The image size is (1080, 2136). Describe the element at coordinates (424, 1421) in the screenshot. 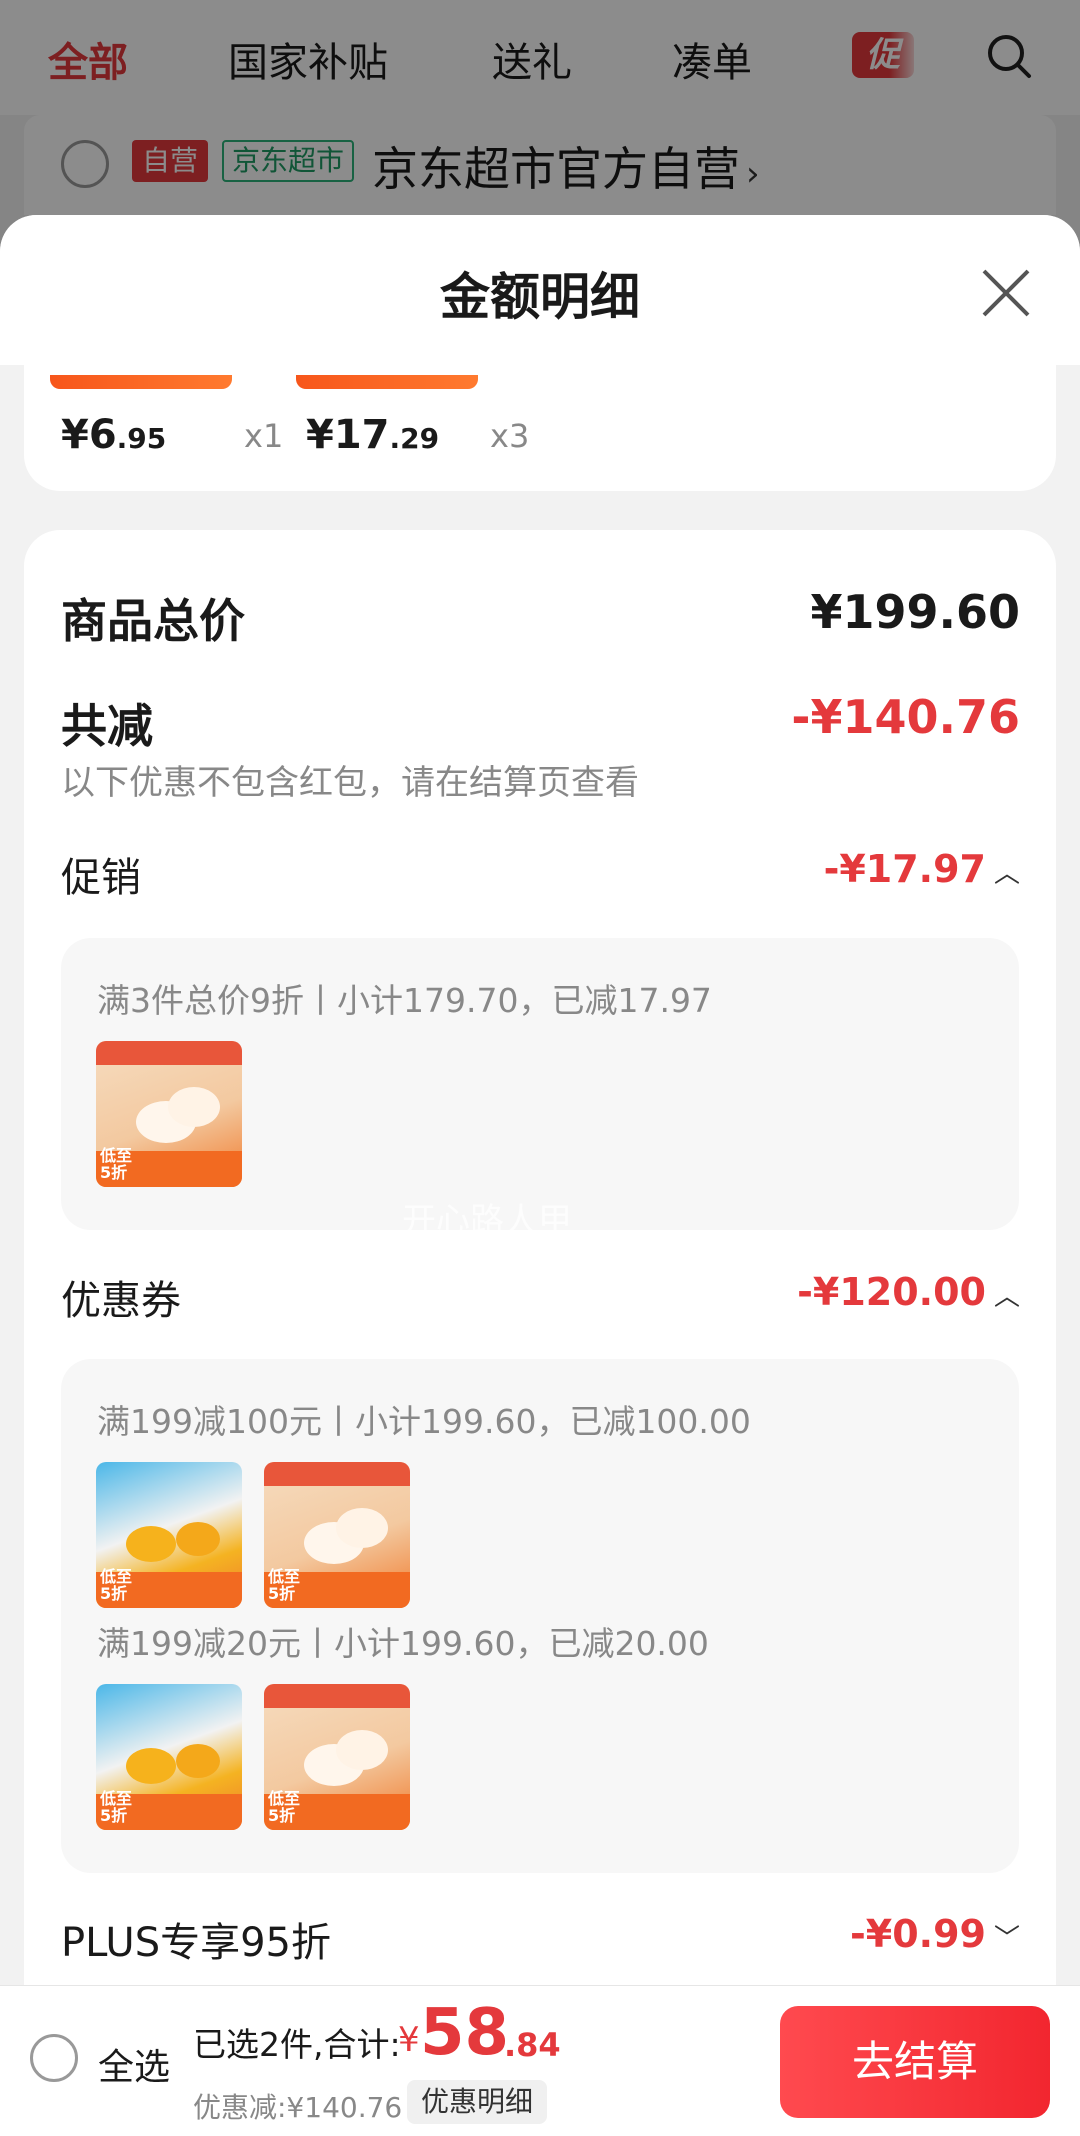

I see `coupon-rule-line: 满199减100元丨小计199.60，已减100.00` at that location.